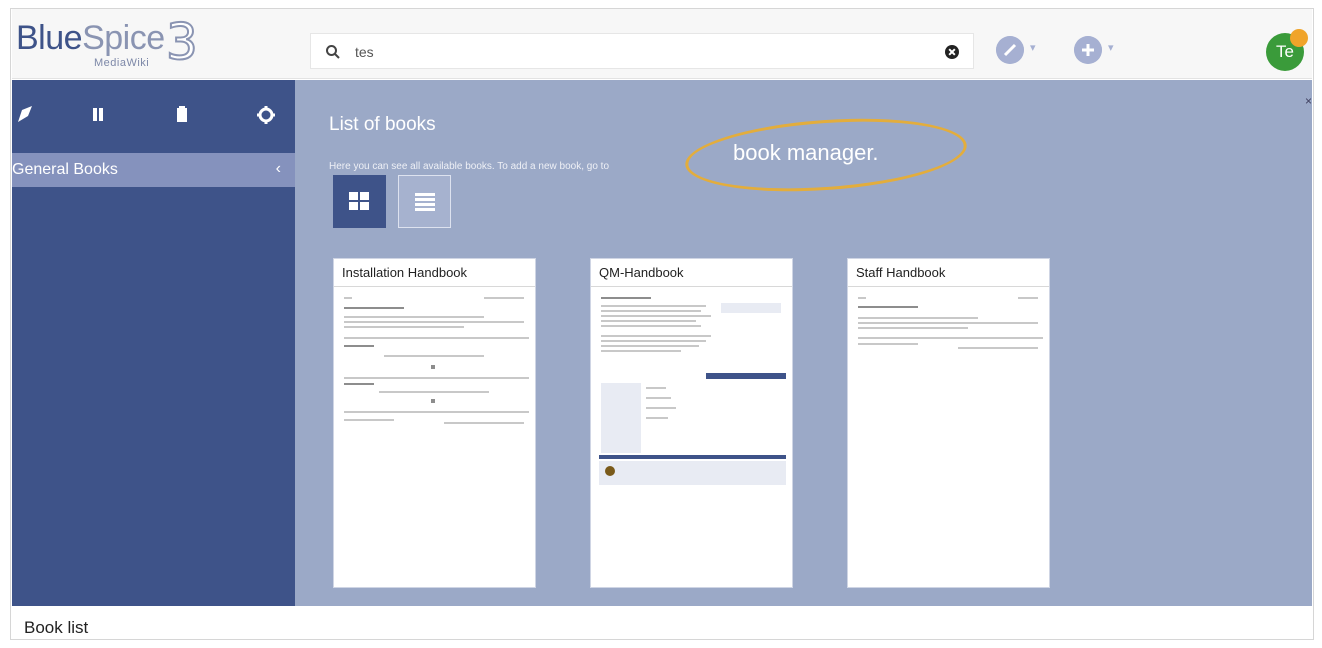 Image resolution: width=1322 pixels, height=648 pixels. What do you see at coordinates (405, 272) in the screenshot?
I see `book-title: Installation Handbook` at bounding box center [405, 272].